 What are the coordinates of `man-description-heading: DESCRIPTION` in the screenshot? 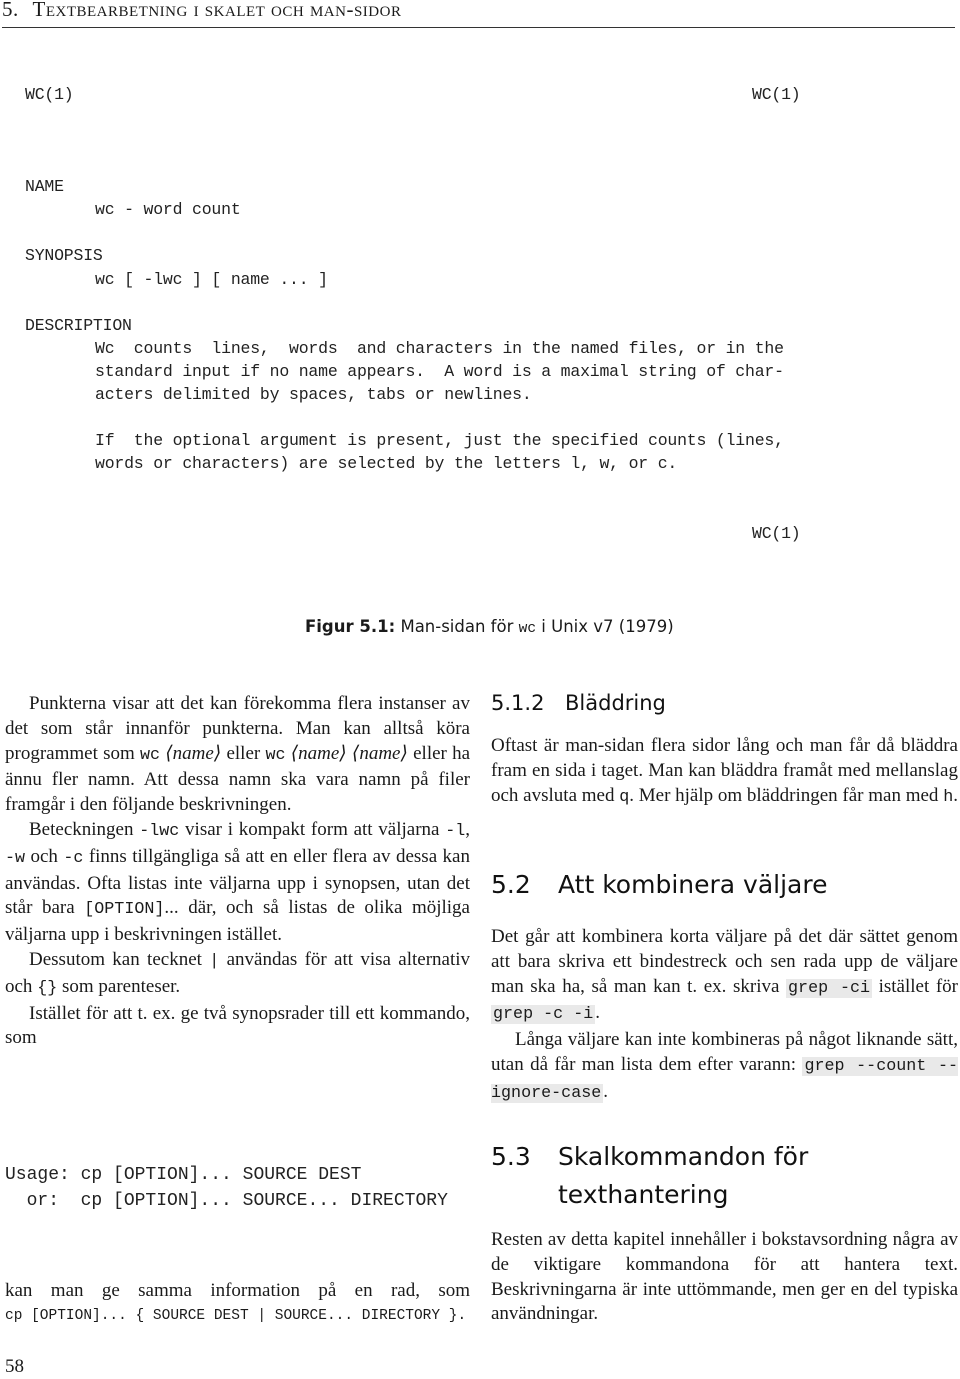 It's located at (78, 325).